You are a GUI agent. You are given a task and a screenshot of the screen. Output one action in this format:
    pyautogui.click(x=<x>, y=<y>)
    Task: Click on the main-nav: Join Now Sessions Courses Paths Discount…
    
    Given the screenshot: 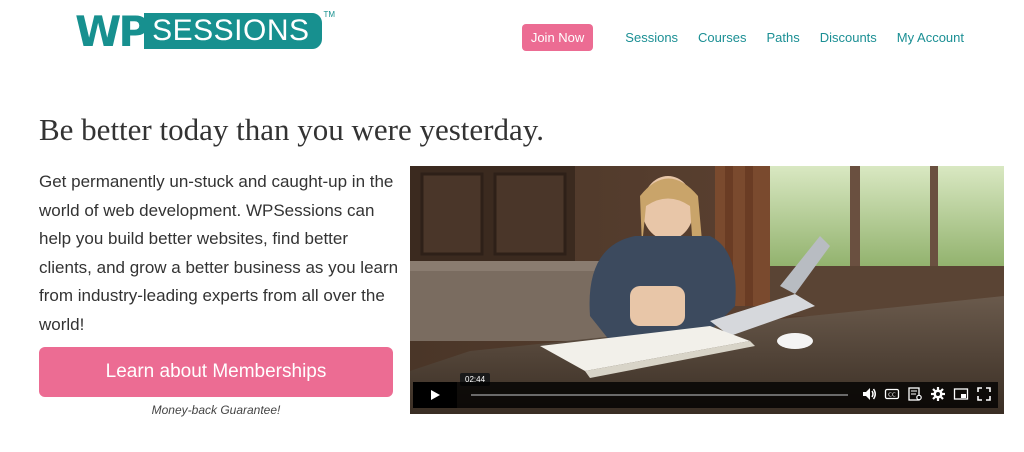 What is the action you would take?
    pyautogui.click(x=742, y=37)
    